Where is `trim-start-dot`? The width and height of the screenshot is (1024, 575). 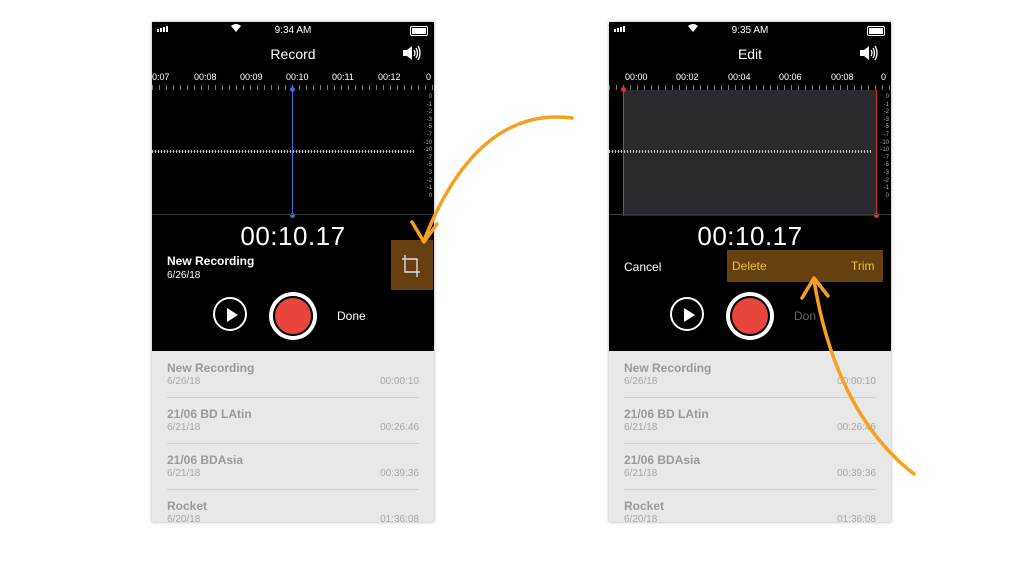
trim-start-dot is located at coordinates (623, 89).